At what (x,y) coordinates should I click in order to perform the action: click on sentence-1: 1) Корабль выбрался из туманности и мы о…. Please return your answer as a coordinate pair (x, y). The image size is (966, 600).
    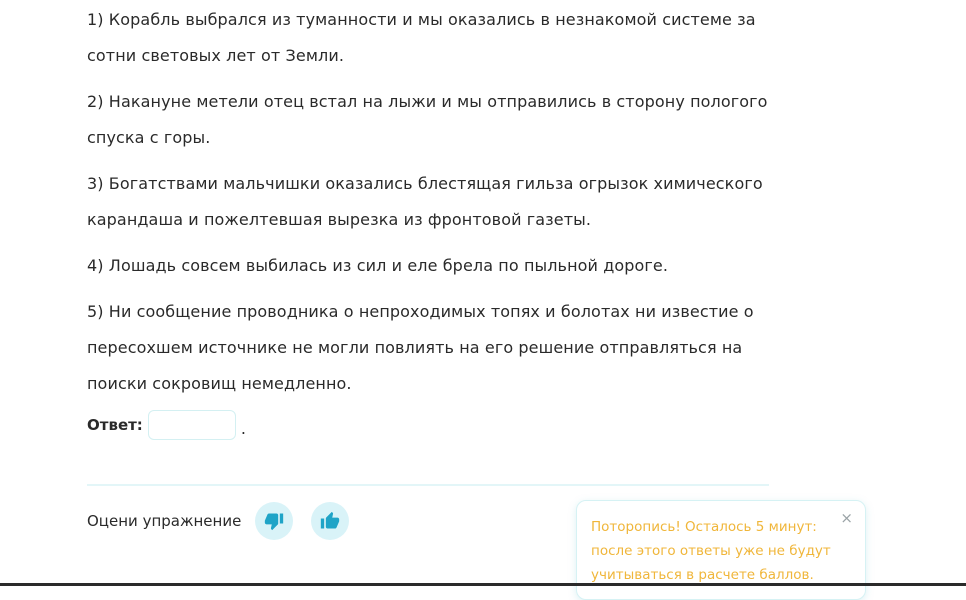
    Looking at the image, I should click on (421, 37).